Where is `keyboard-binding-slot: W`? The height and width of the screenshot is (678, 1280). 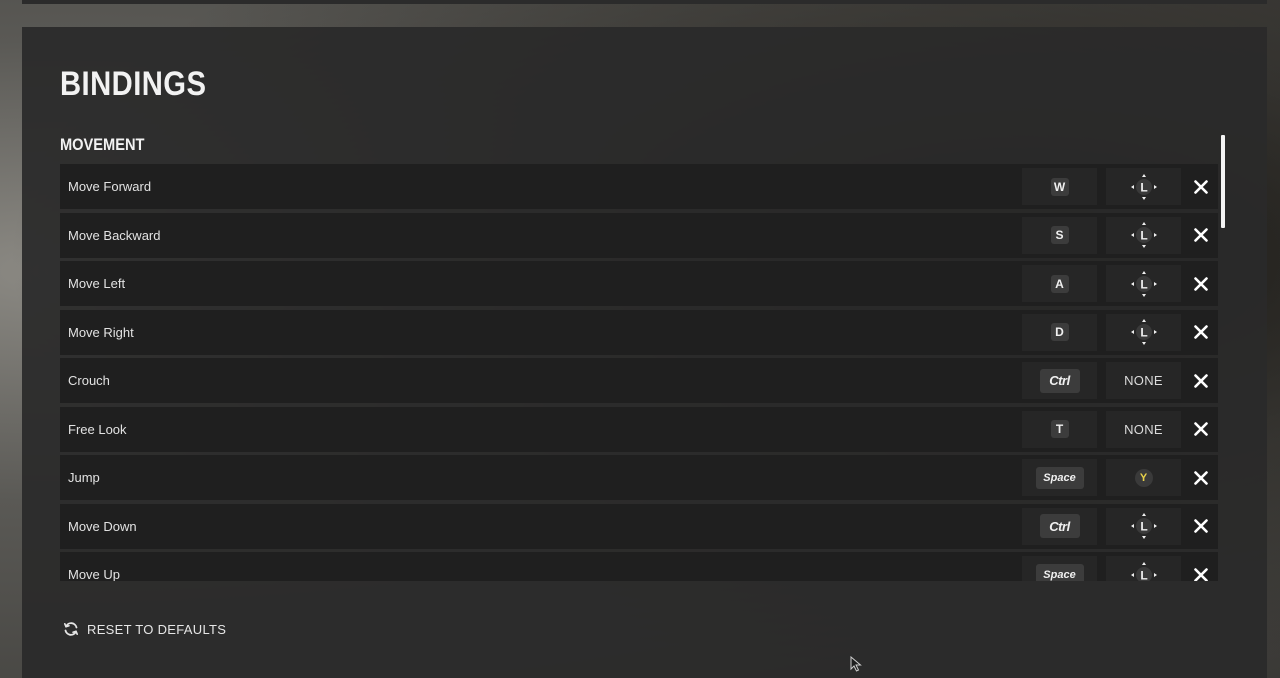
keyboard-binding-slot: W is located at coordinates (1059, 186).